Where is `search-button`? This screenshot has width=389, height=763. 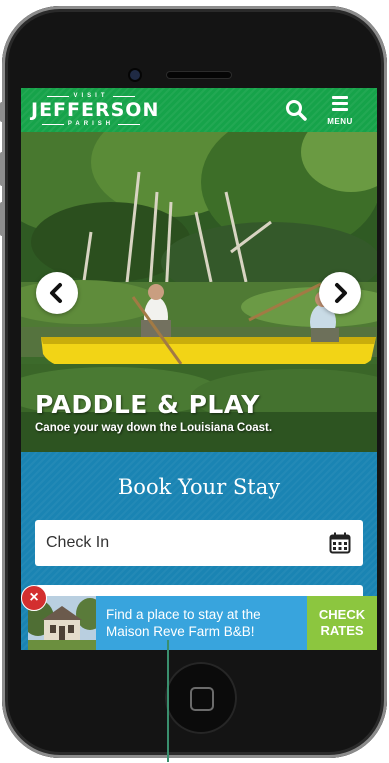 search-button is located at coordinates (296, 110).